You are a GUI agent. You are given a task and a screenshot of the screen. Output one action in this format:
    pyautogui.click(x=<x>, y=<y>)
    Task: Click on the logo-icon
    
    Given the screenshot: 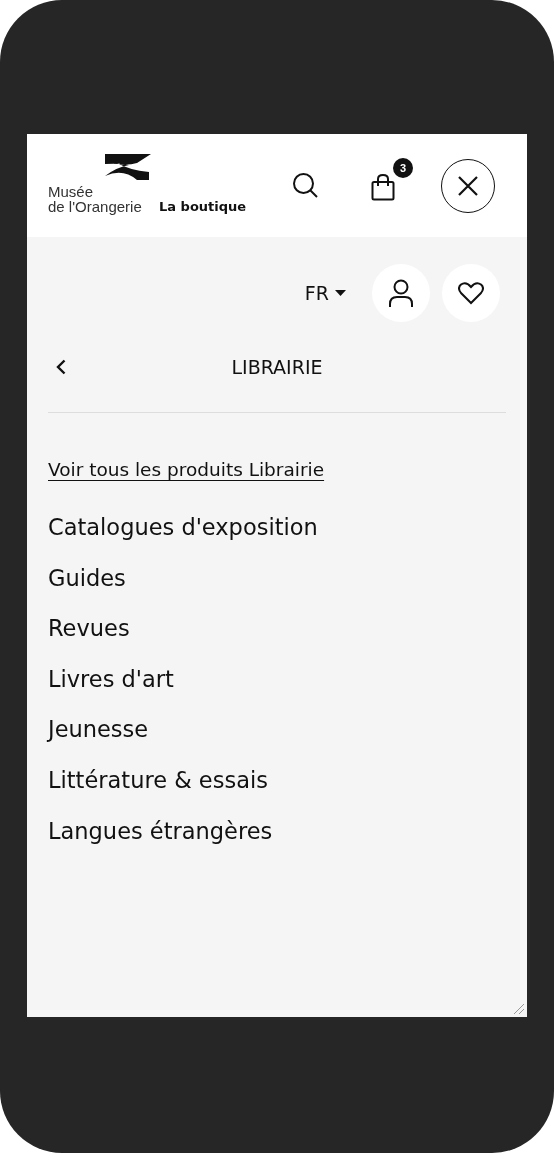 What is the action you would take?
    pyautogui.click(x=127, y=167)
    